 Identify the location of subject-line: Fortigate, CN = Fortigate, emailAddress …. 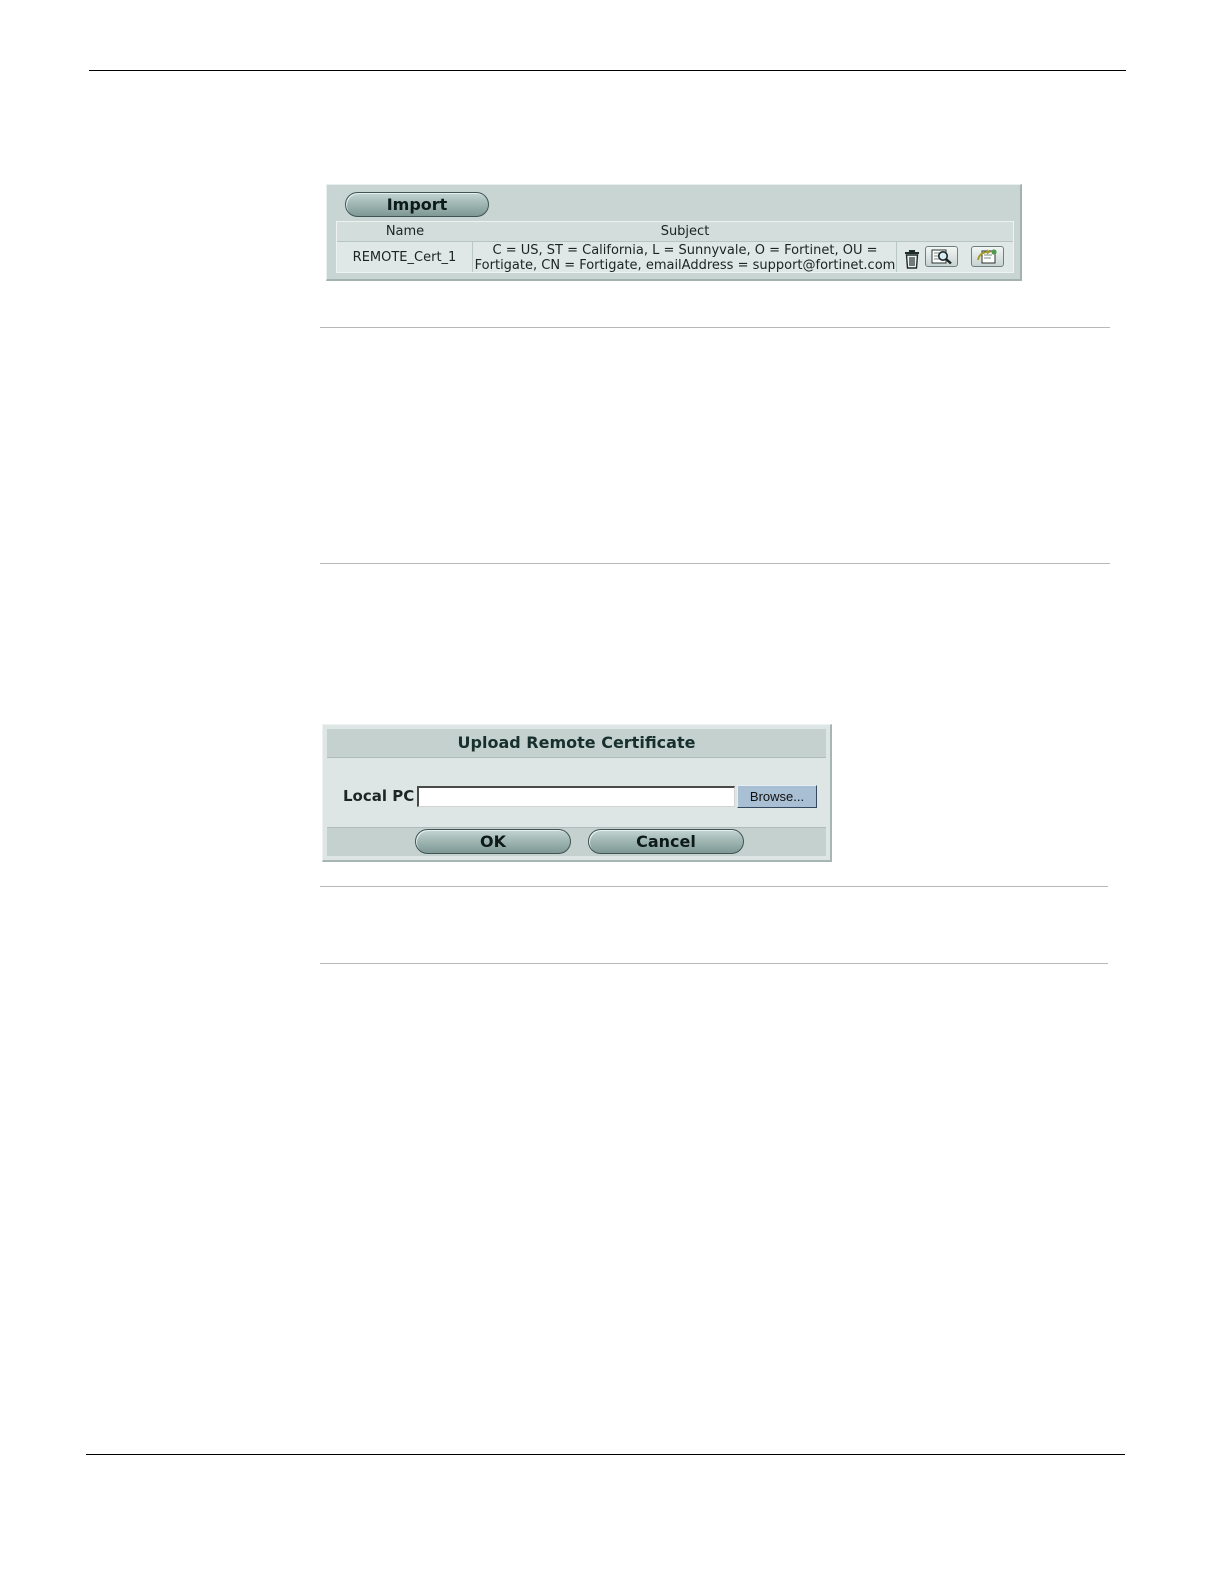
(685, 265).